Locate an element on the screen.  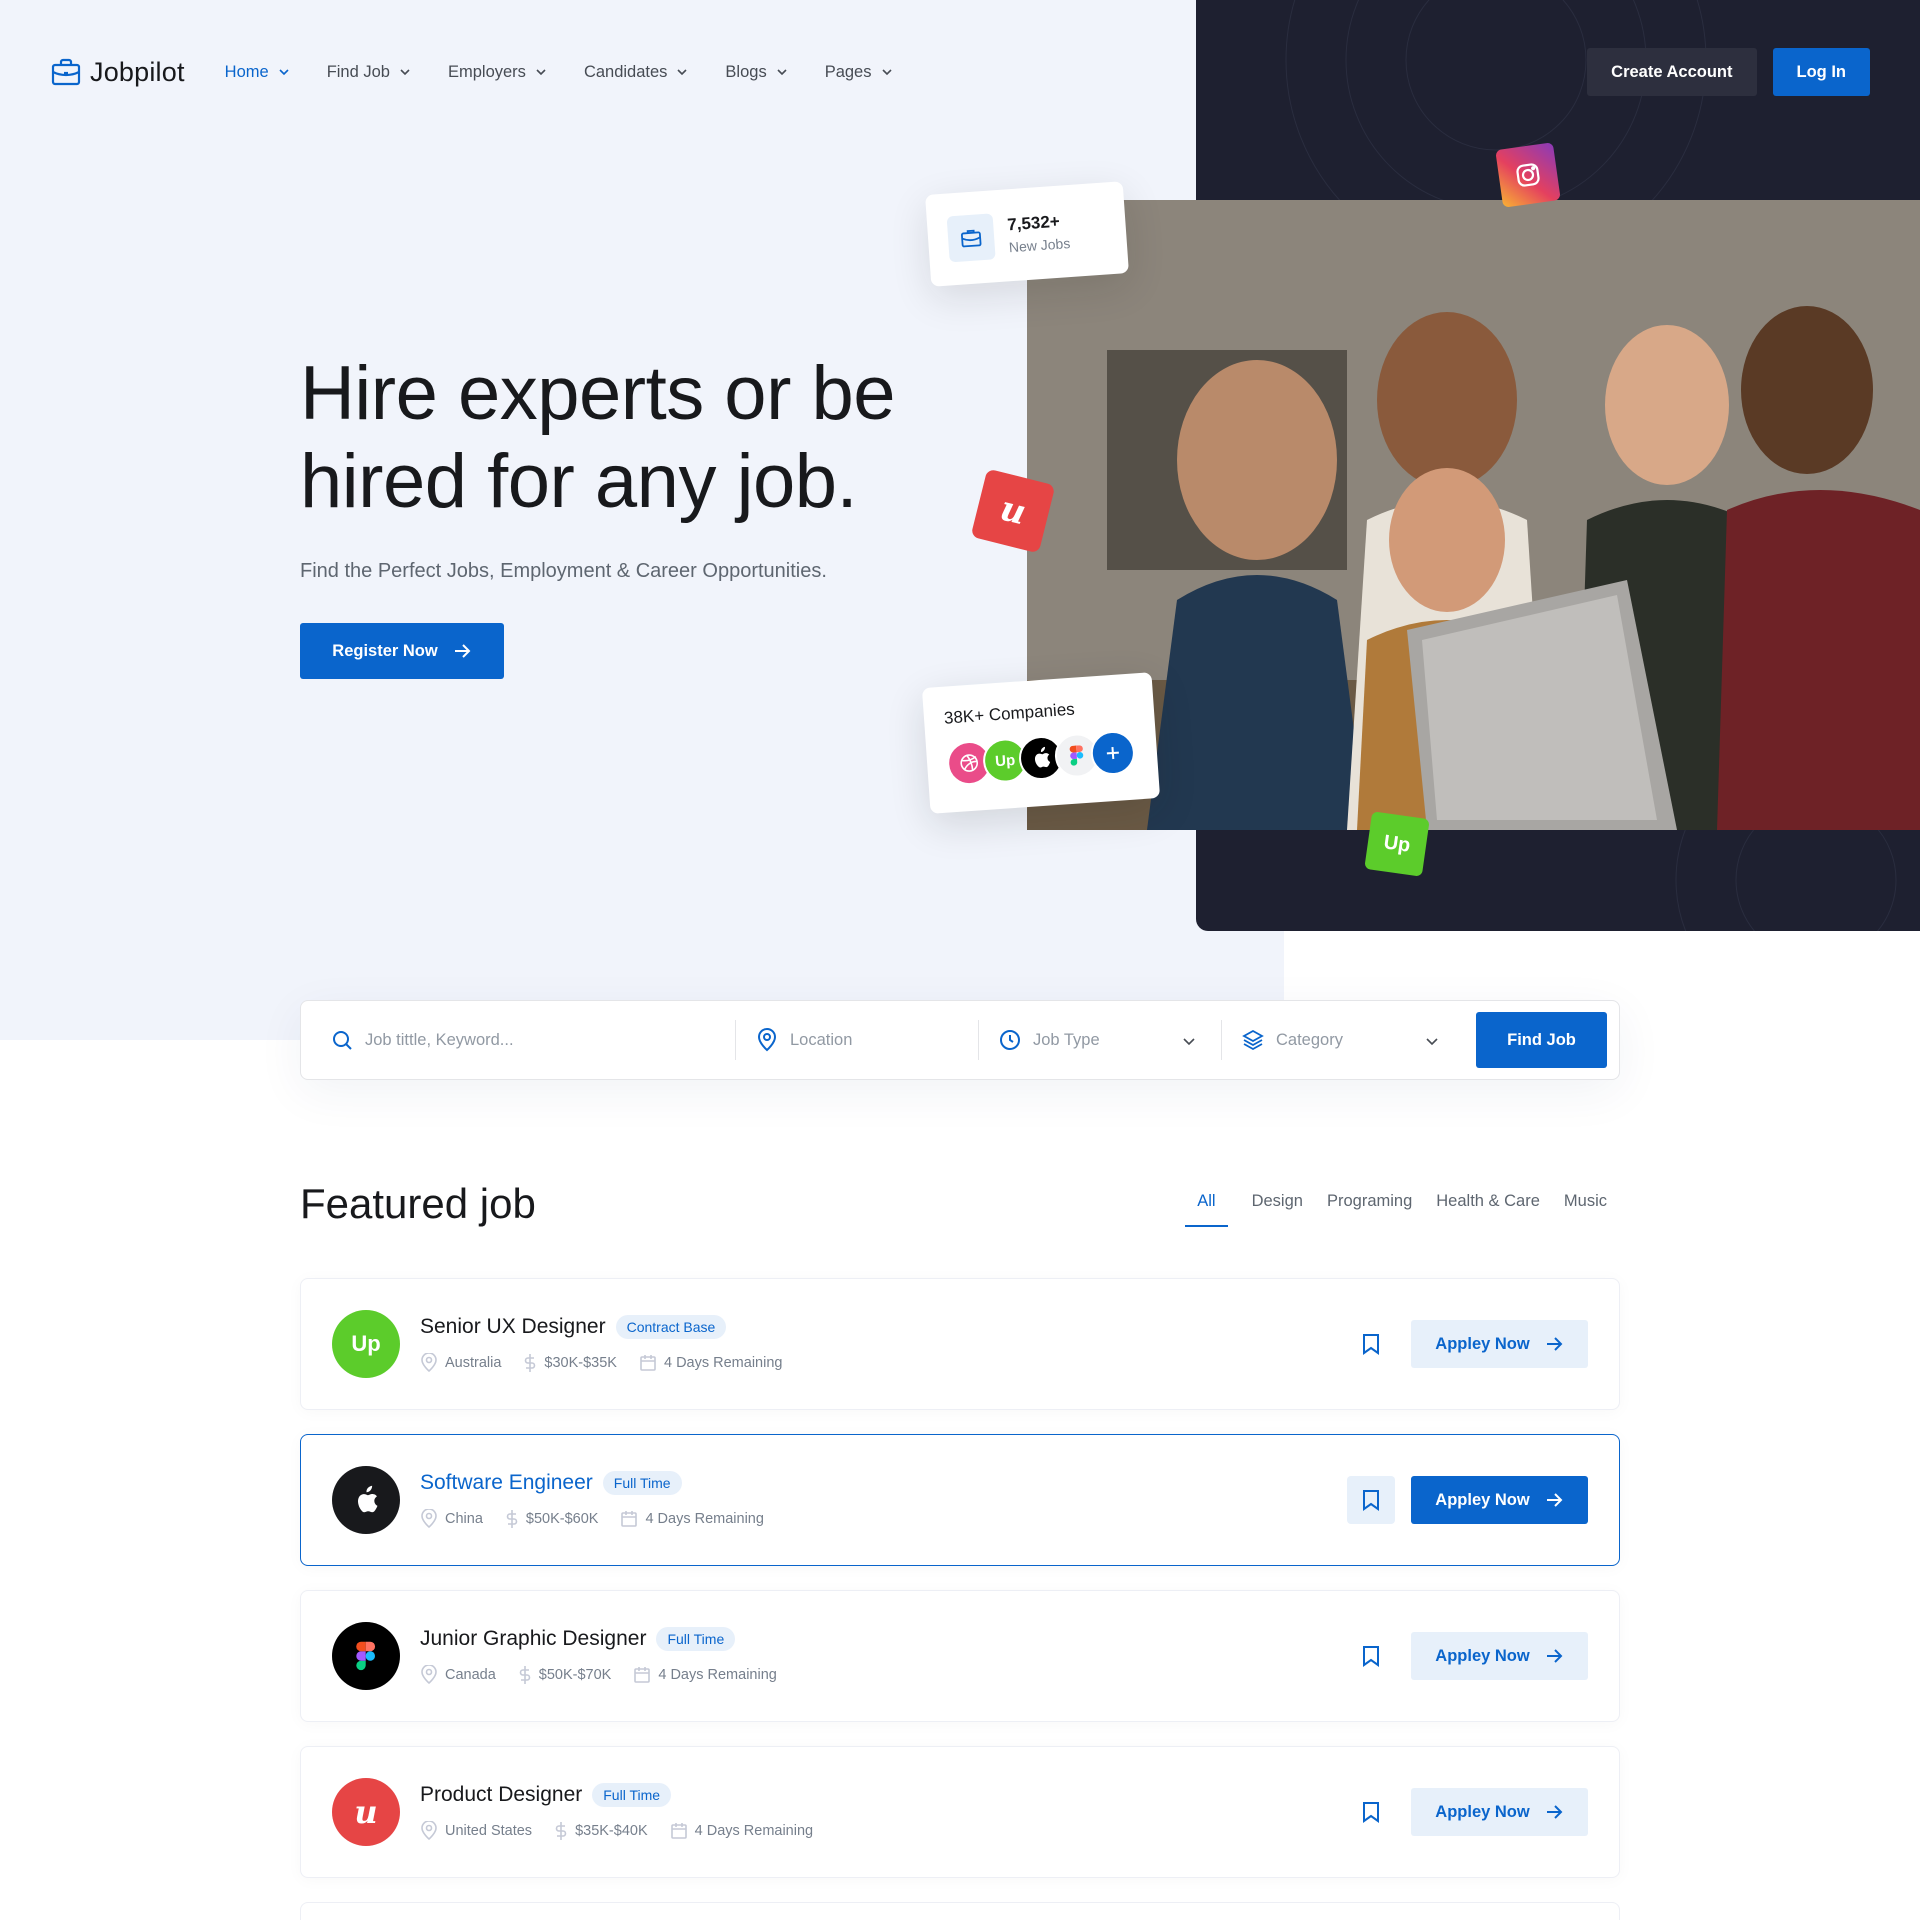
new-jobs-stat-card: 7,532+ New Jobs is located at coordinates (1027, 234).